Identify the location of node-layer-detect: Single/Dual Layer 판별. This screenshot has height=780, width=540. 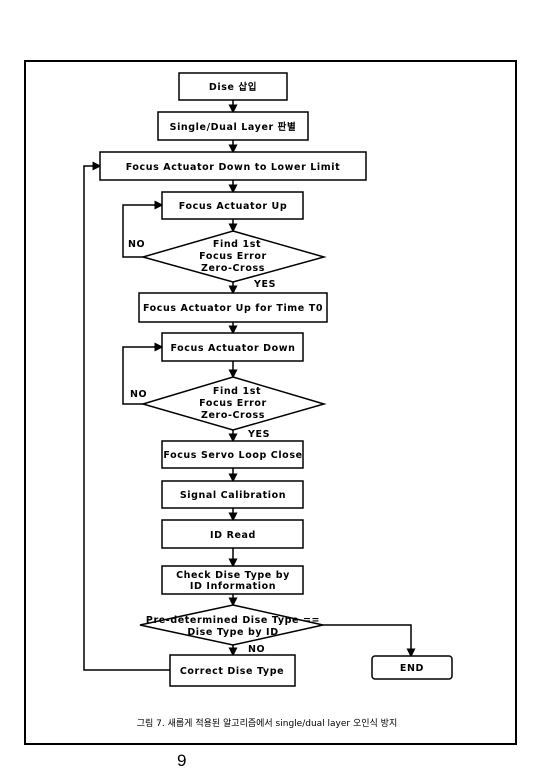
(233, 126).